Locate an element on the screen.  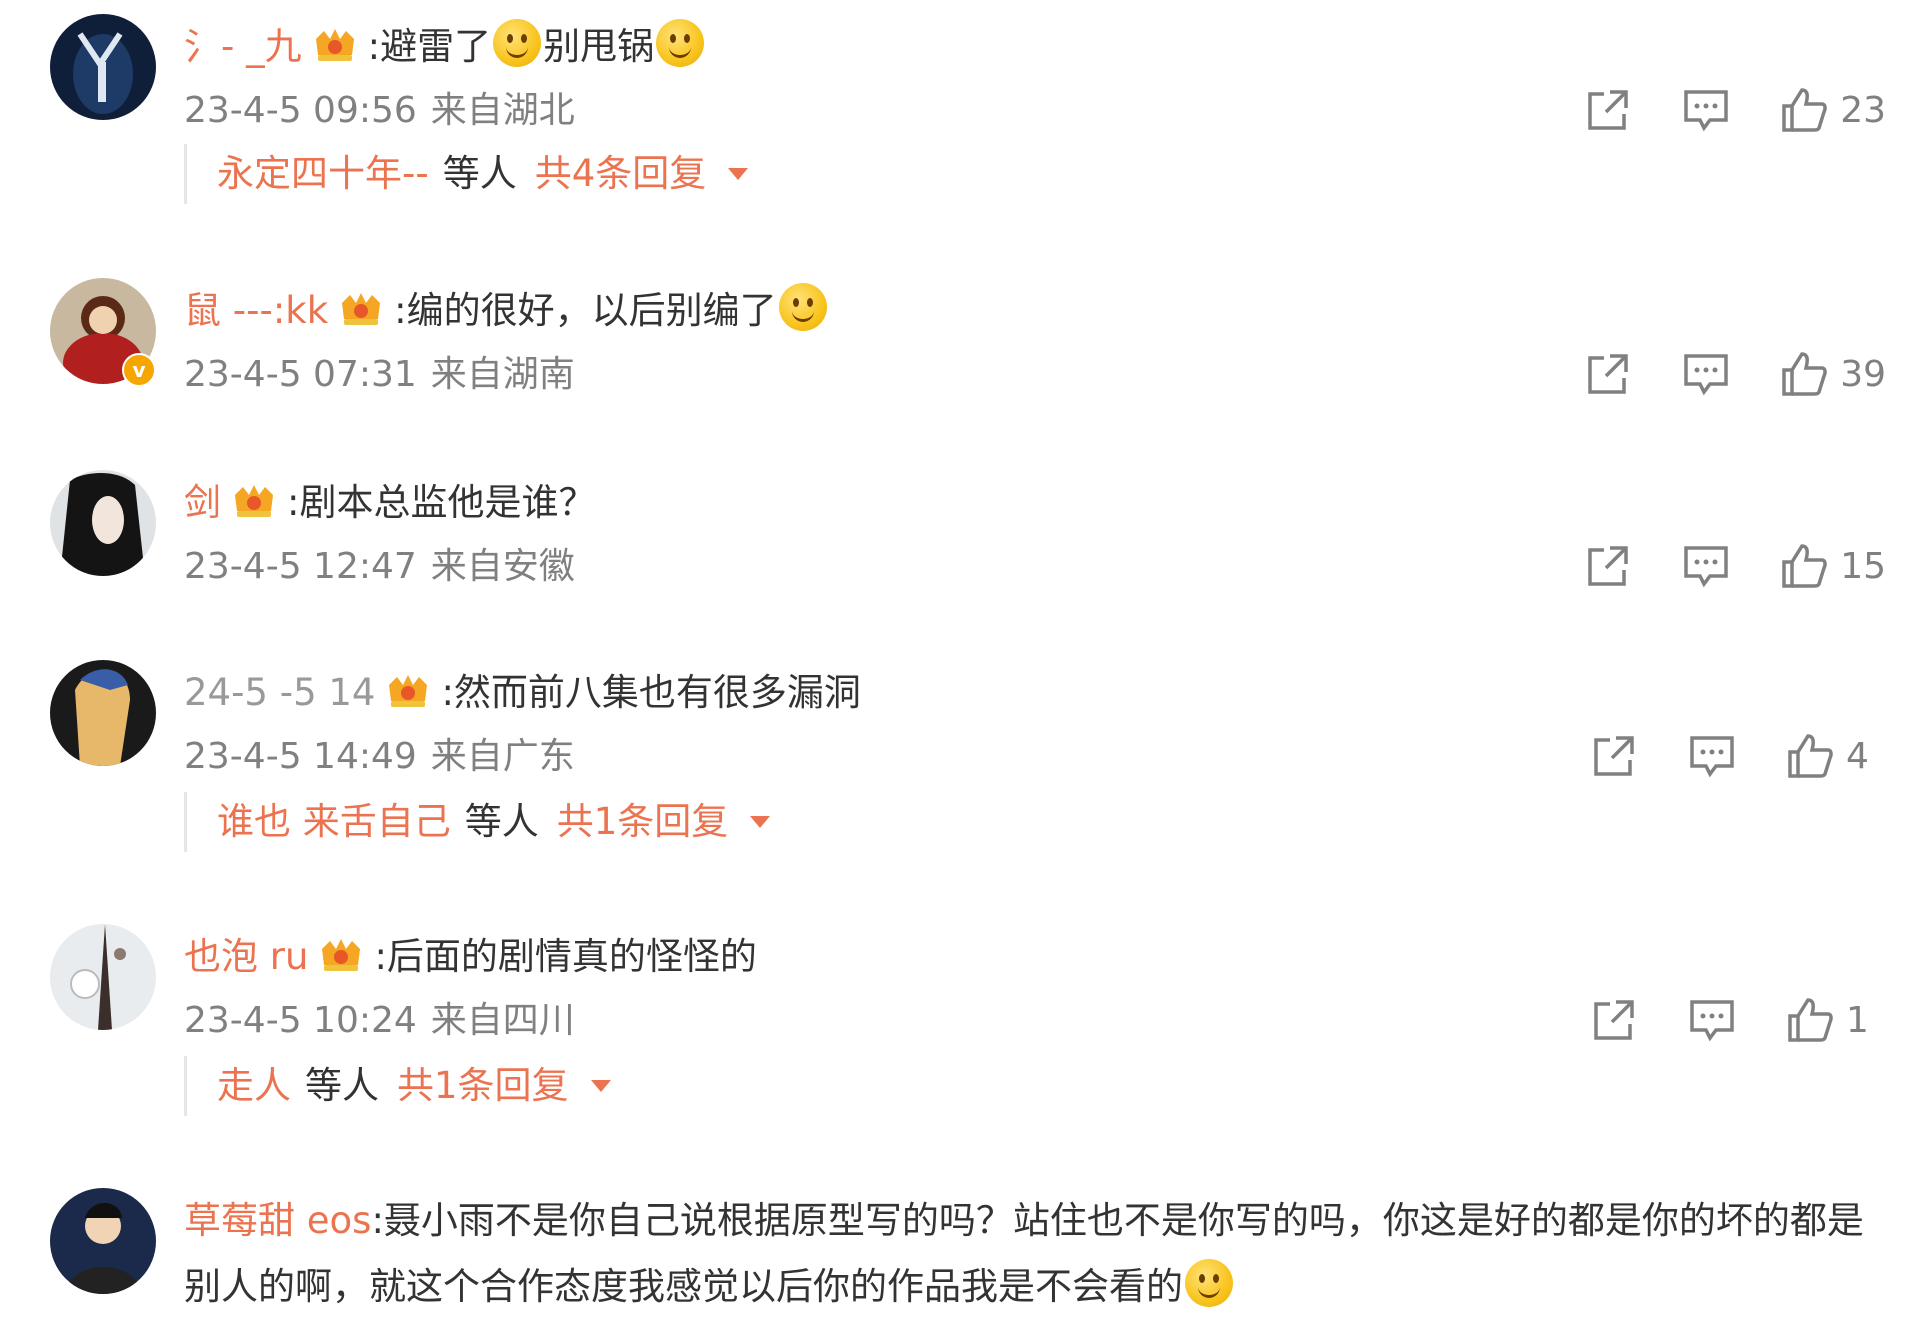
comment-actions: 15 is located at coordinates (1734, 566).